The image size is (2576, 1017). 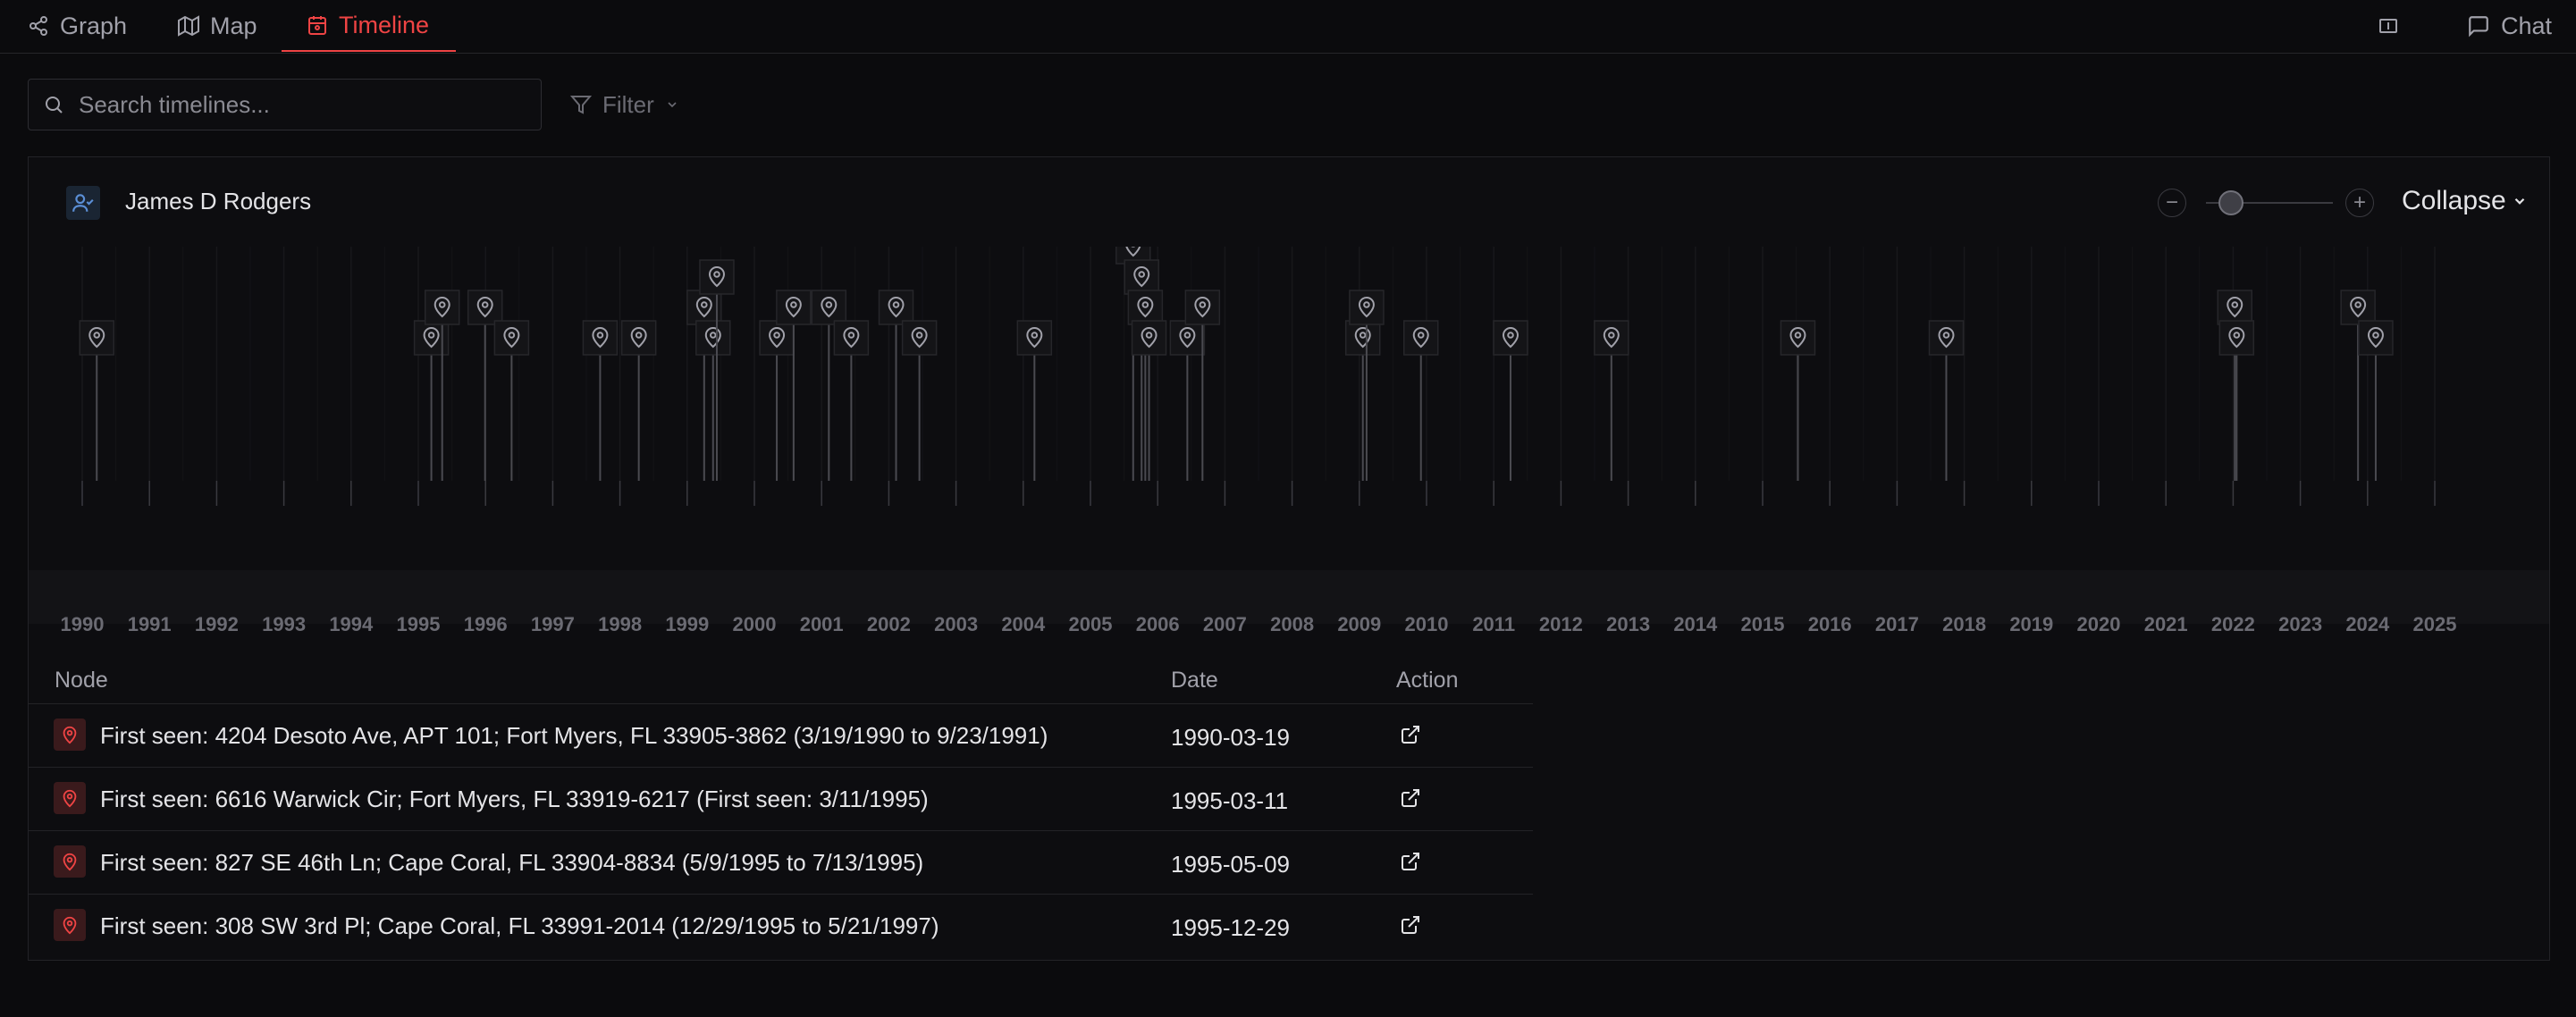 I want to click on tab-map-label: Map, so click(x=234, y=26).